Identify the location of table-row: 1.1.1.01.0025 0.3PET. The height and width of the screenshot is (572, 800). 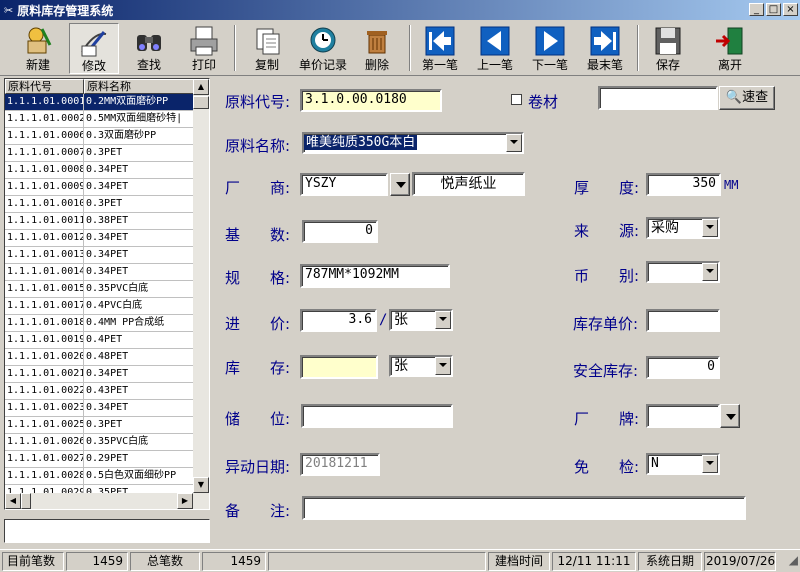
(107, 425).